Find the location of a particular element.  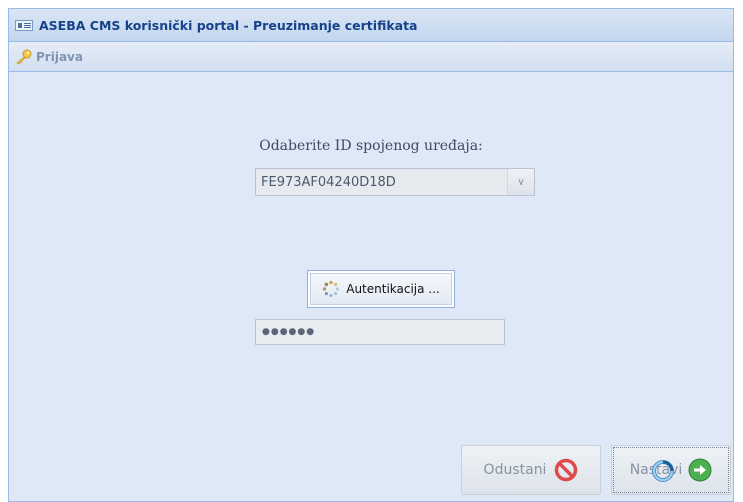

password-field: ●●●●●● is located at coordinates (380, 332).